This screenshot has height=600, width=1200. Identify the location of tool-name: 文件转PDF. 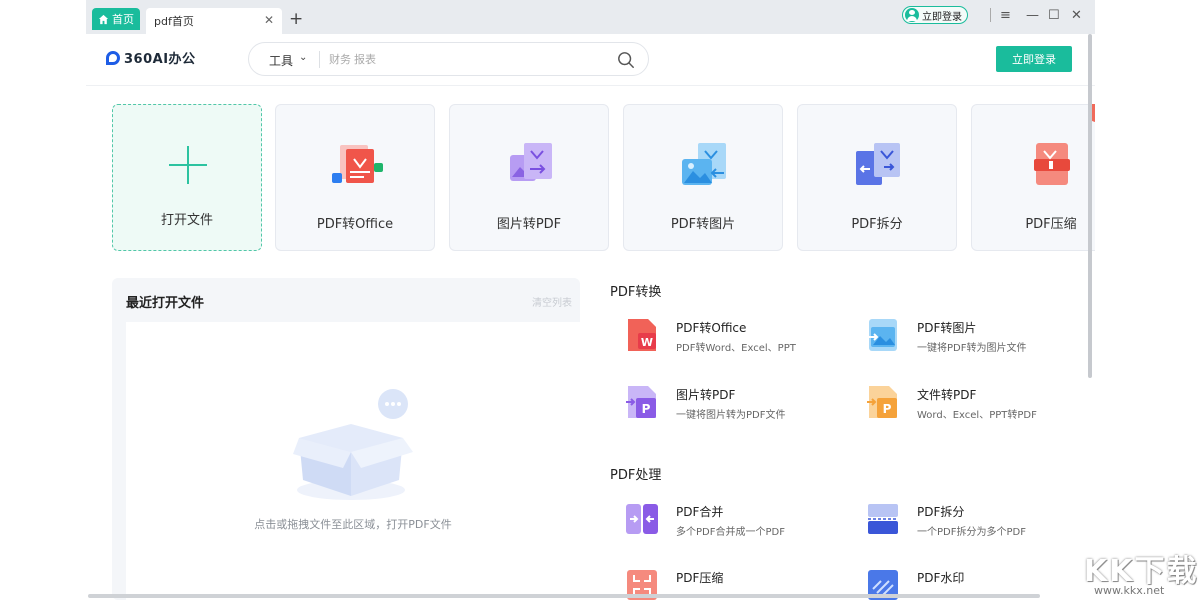
(947, 395).